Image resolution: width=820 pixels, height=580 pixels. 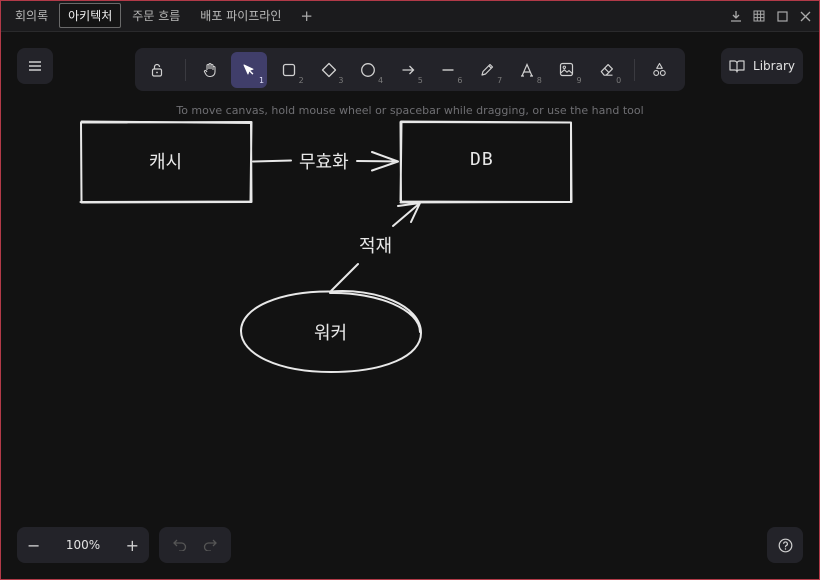 I want to click on help-icon, so click(x=785, y=545).